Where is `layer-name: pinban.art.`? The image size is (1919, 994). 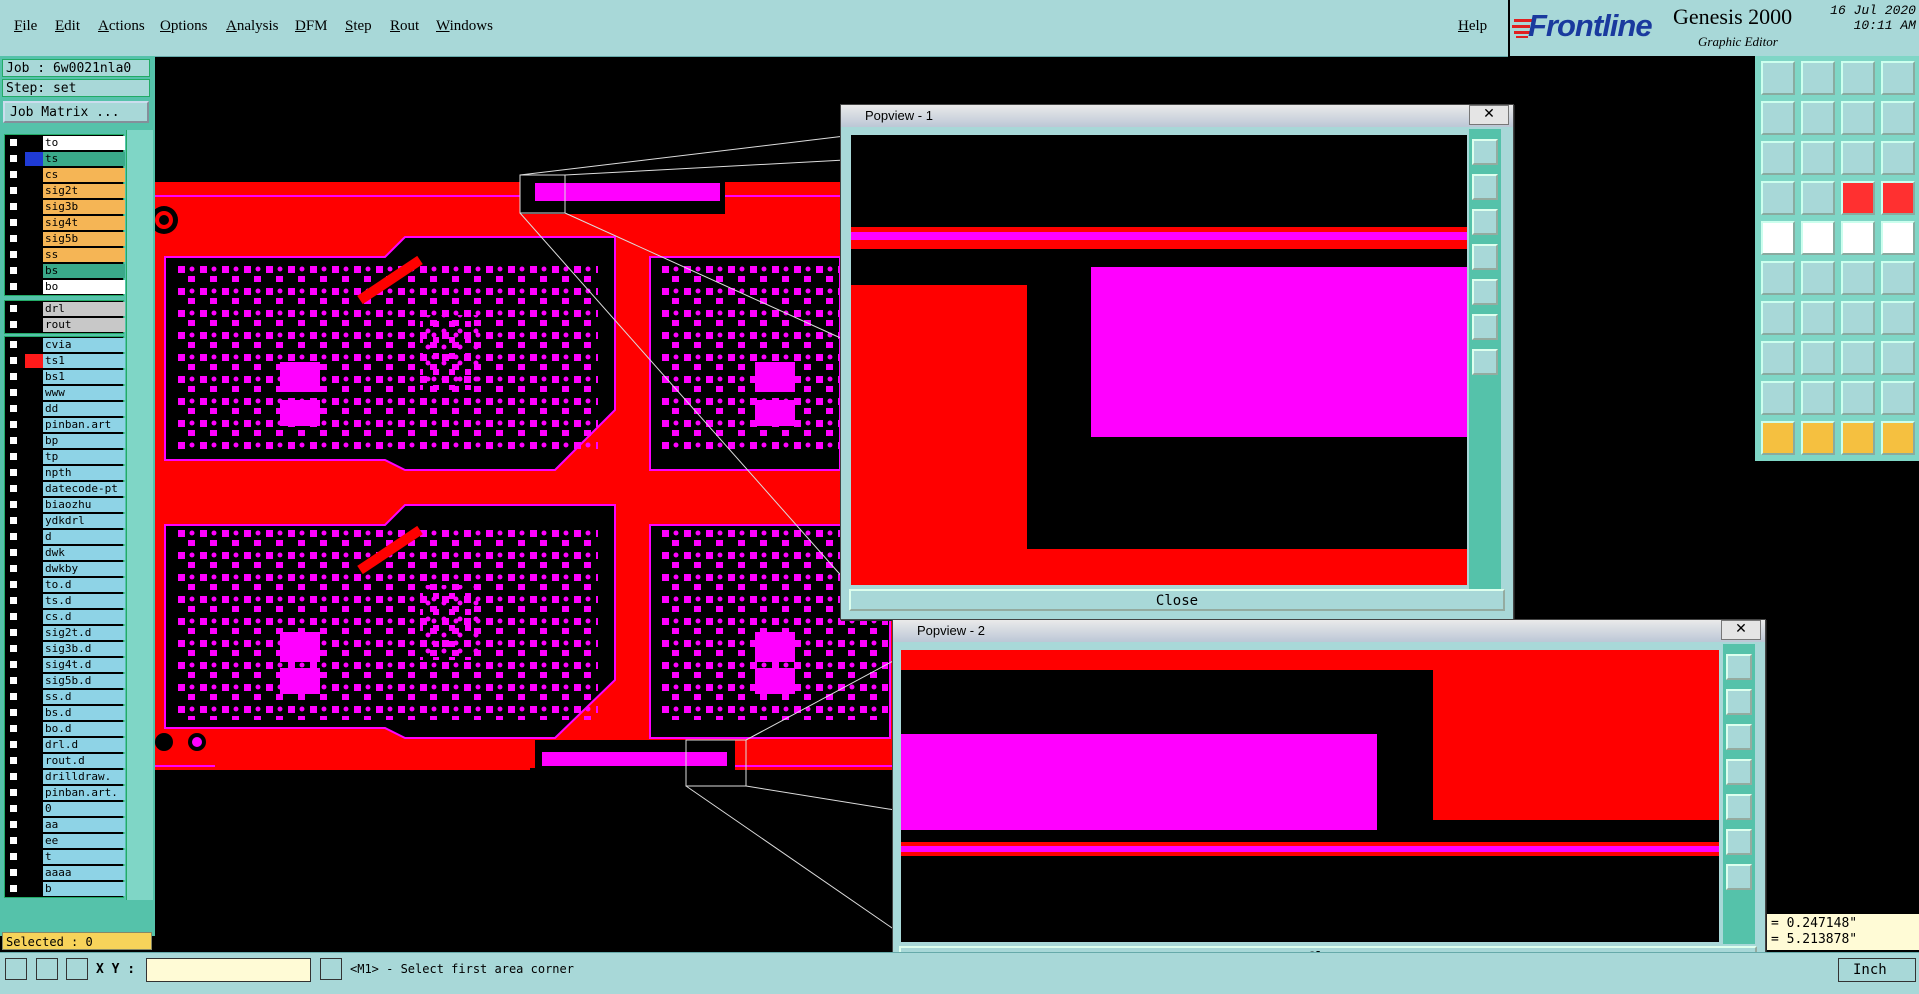
layer-name: pinban.art. is located at coordinates (84, 793).